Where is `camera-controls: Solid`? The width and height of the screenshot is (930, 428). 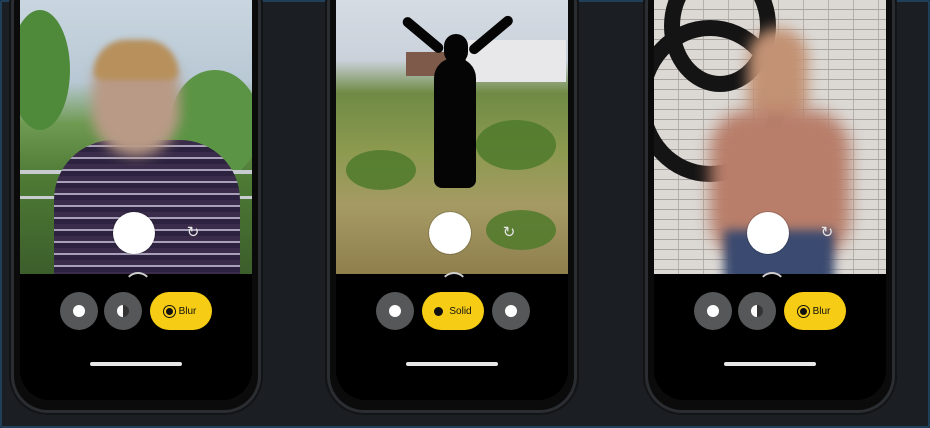
camera-controls: Solid is located at coordinates (452, 336).